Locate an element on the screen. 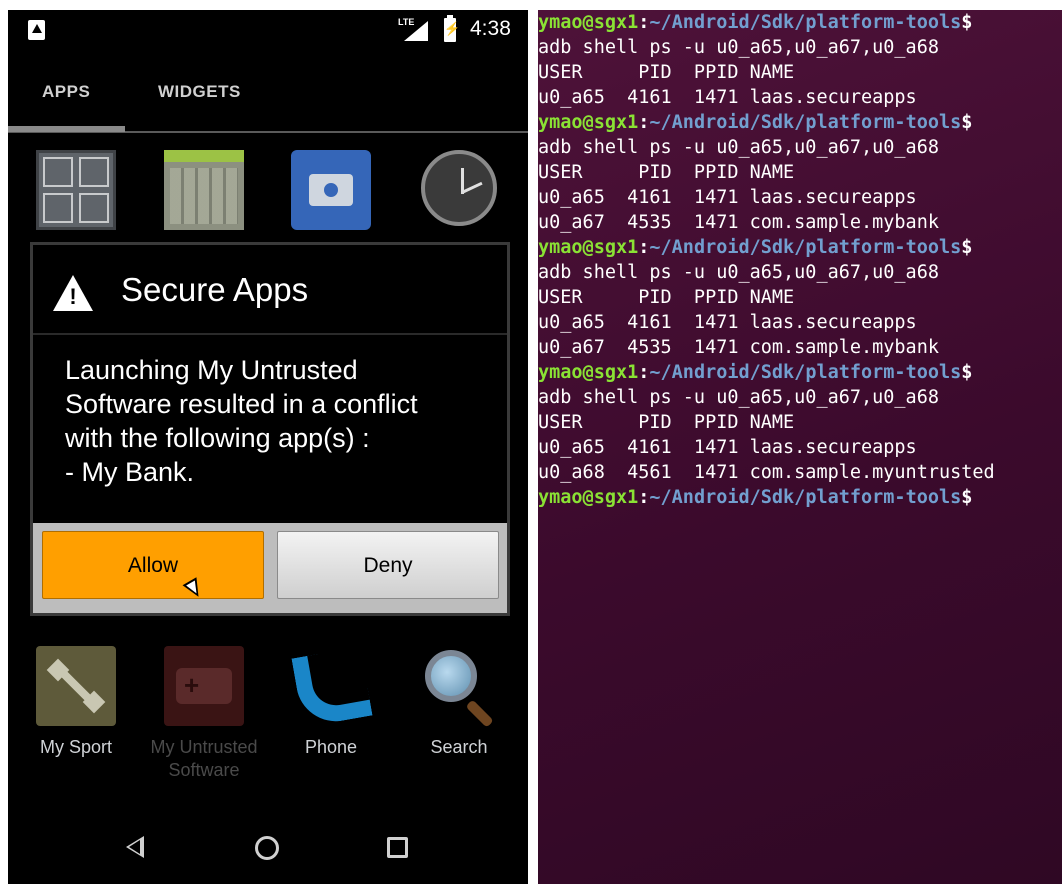 This screenshot has width=1062, height=884. tab-apps: APPS is located at coordinates (66, 92).